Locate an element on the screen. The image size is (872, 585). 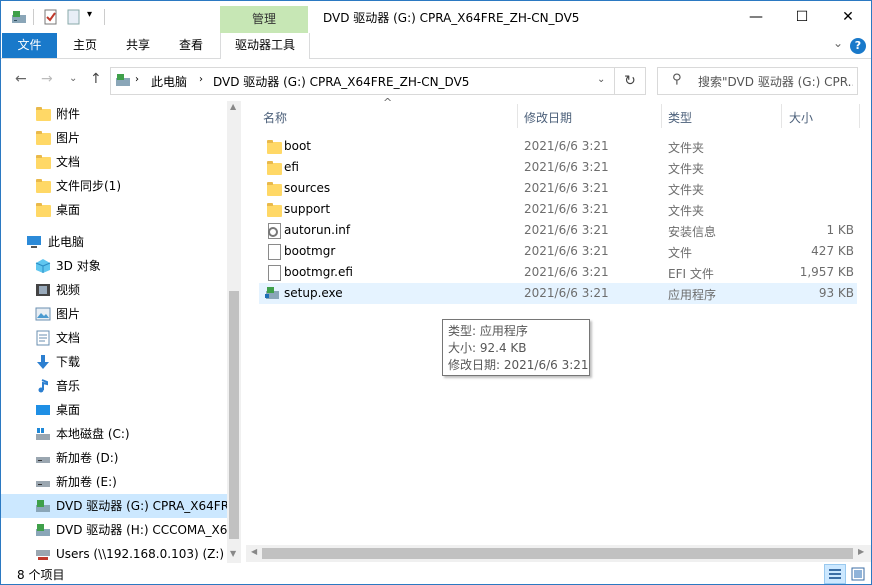
nav-item-label: 本地磁盘 (C:) is located at coordinates (93, 434).